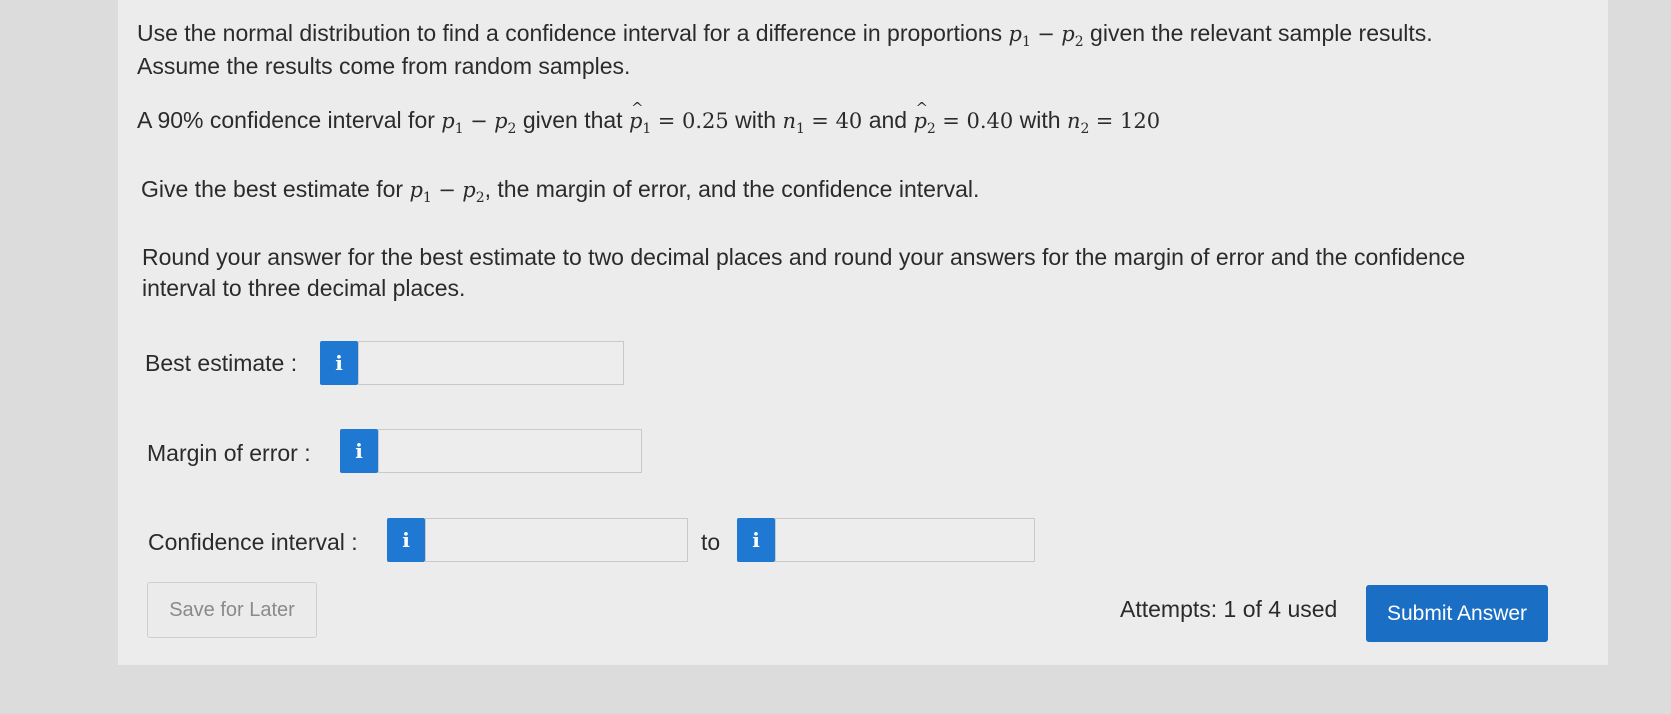 Image resolution: width=1671 pixels, height=714 pixels. Describe the element at coordinates (304, 288) in the screenshot. I see `rounding-instructions-line2: interval to three decimal places.` at that location.